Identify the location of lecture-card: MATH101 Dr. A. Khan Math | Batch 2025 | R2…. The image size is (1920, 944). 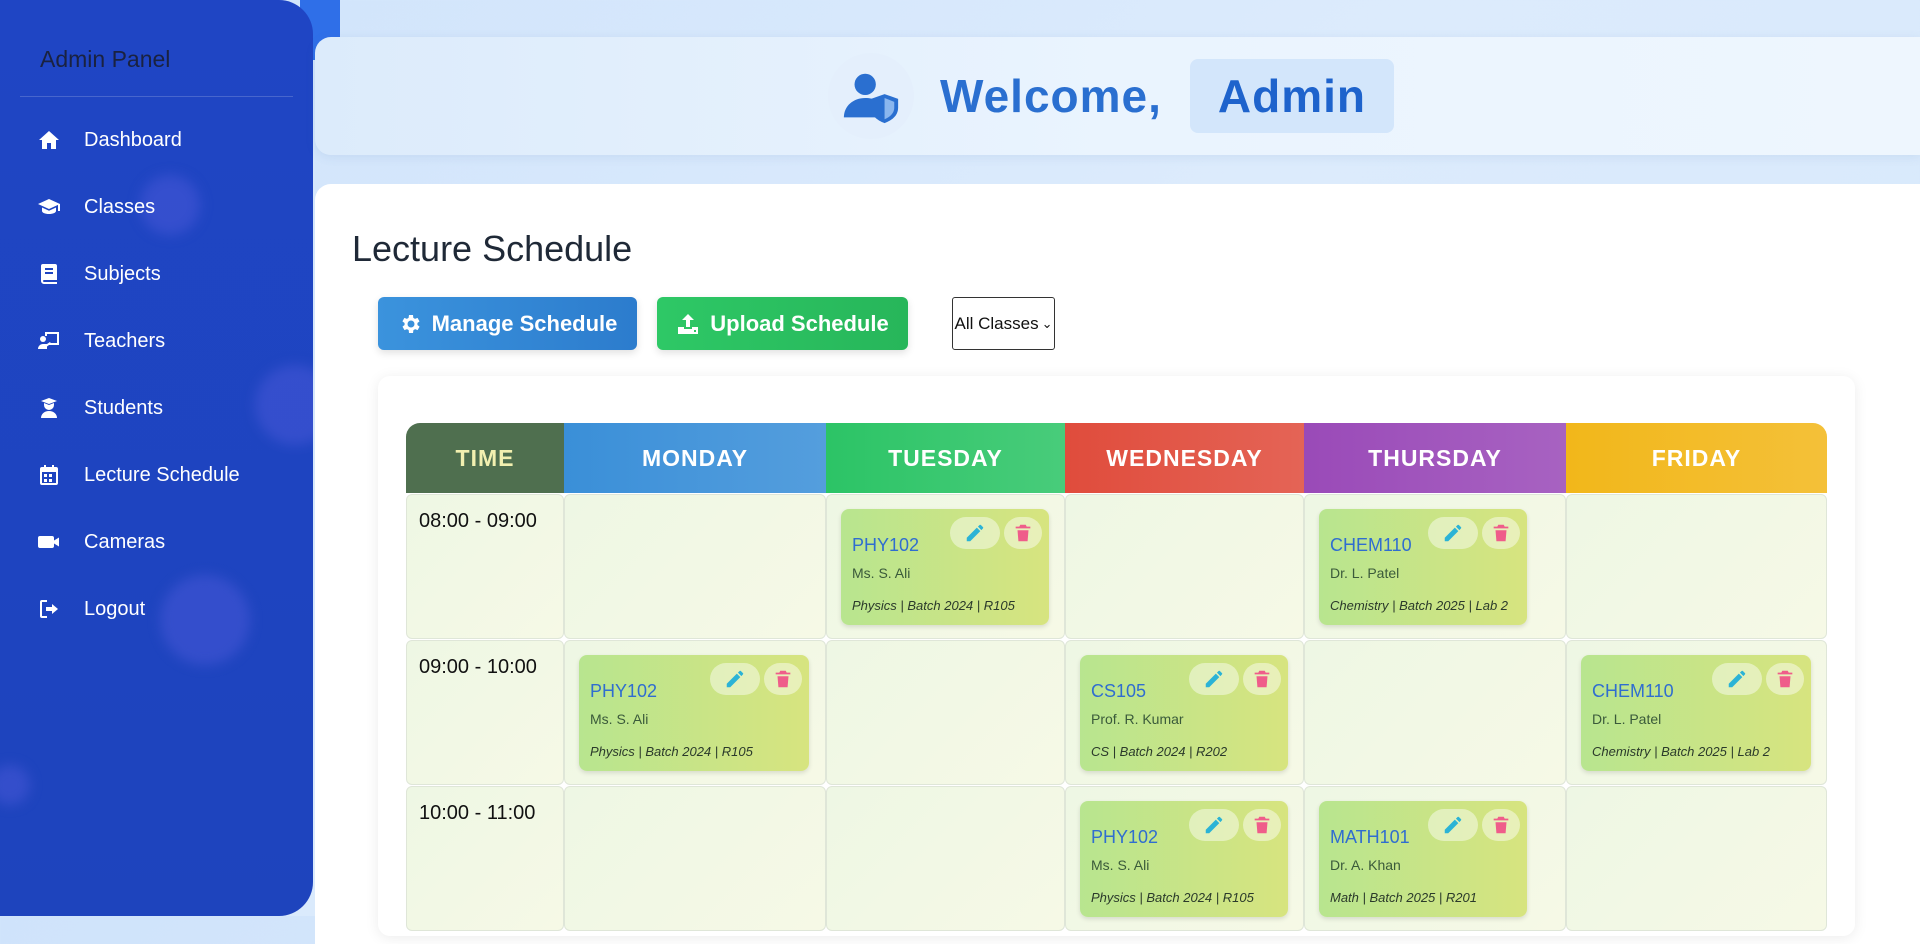
(1423, 859).